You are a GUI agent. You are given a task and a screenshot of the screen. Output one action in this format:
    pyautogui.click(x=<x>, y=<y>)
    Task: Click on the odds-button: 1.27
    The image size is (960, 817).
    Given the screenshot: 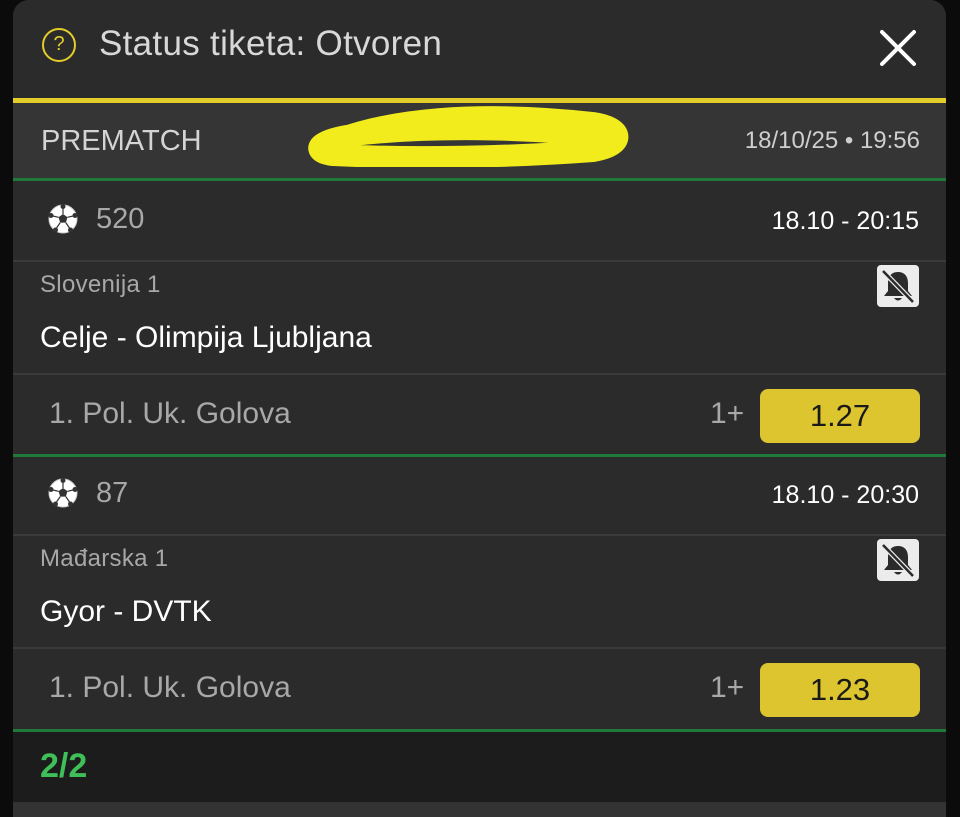 What is the action you would take?
    pyautogui.click(x=840, y=416)
    